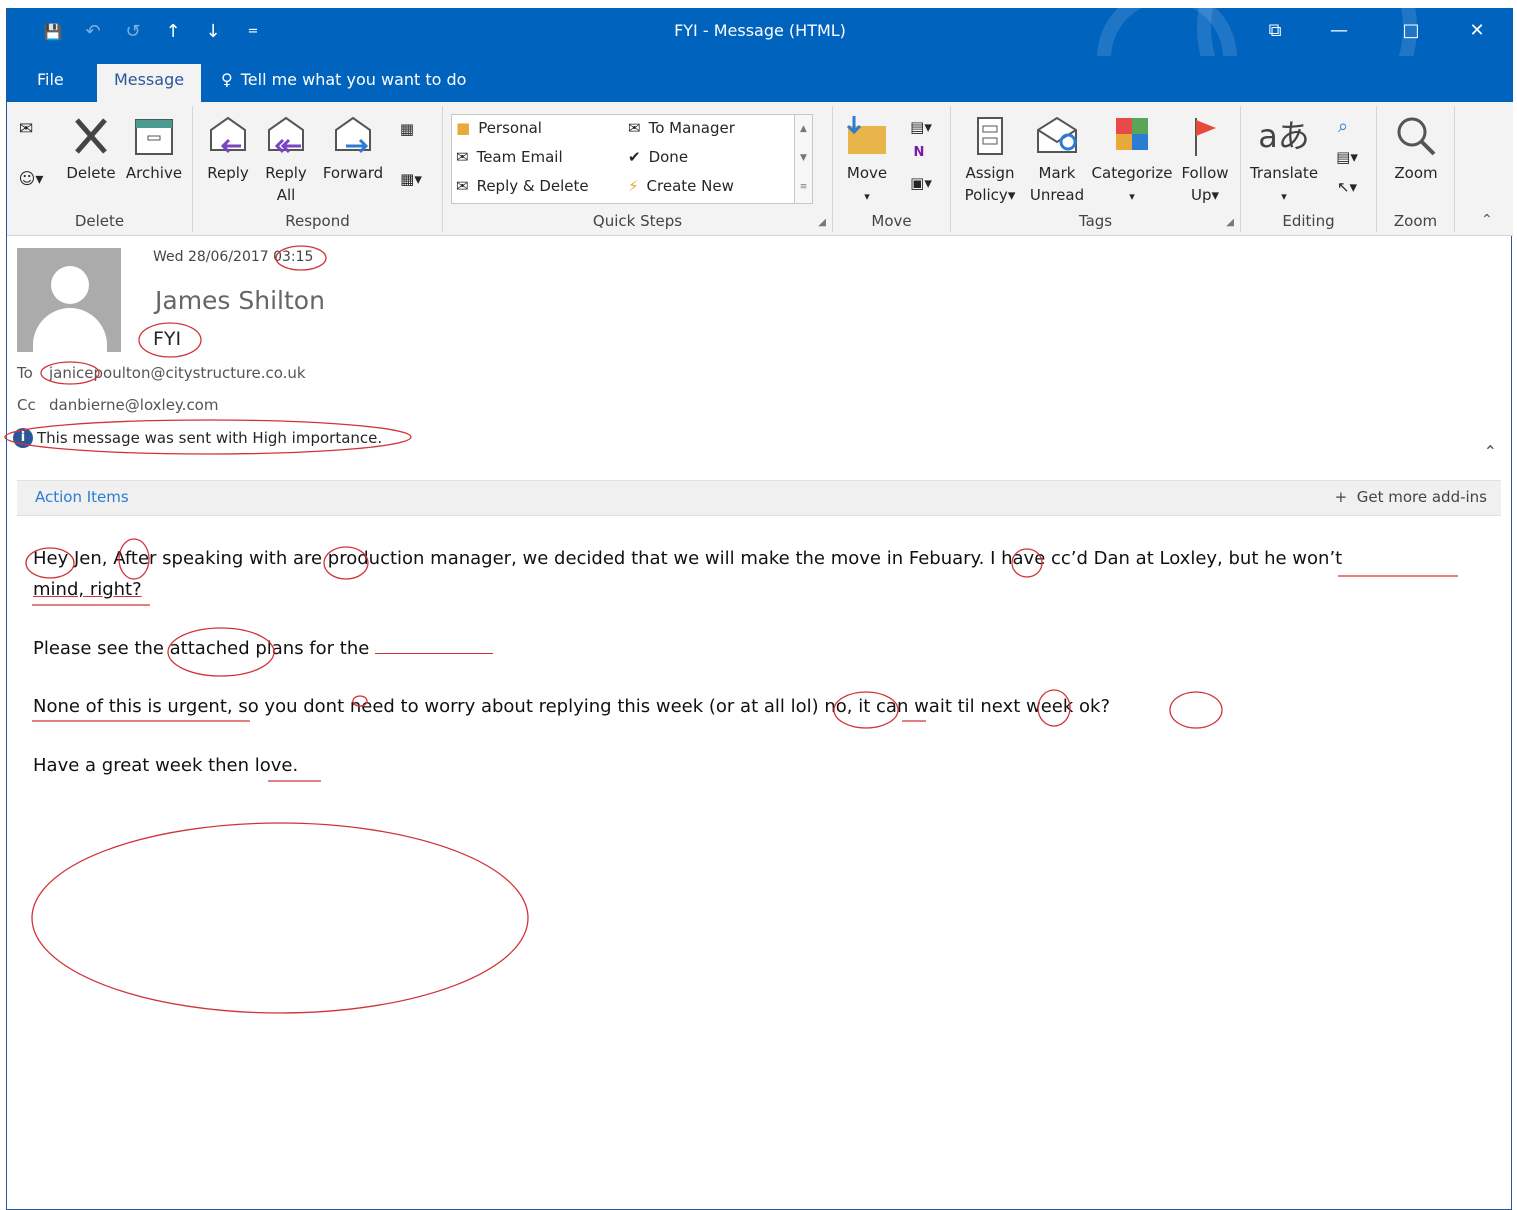 The height and width of the screenshot is (1210, 1517). Describe the element at coordinates (1284, 161) in the screenshot. I see `translate-button: aあ Translate ▾` at that location.